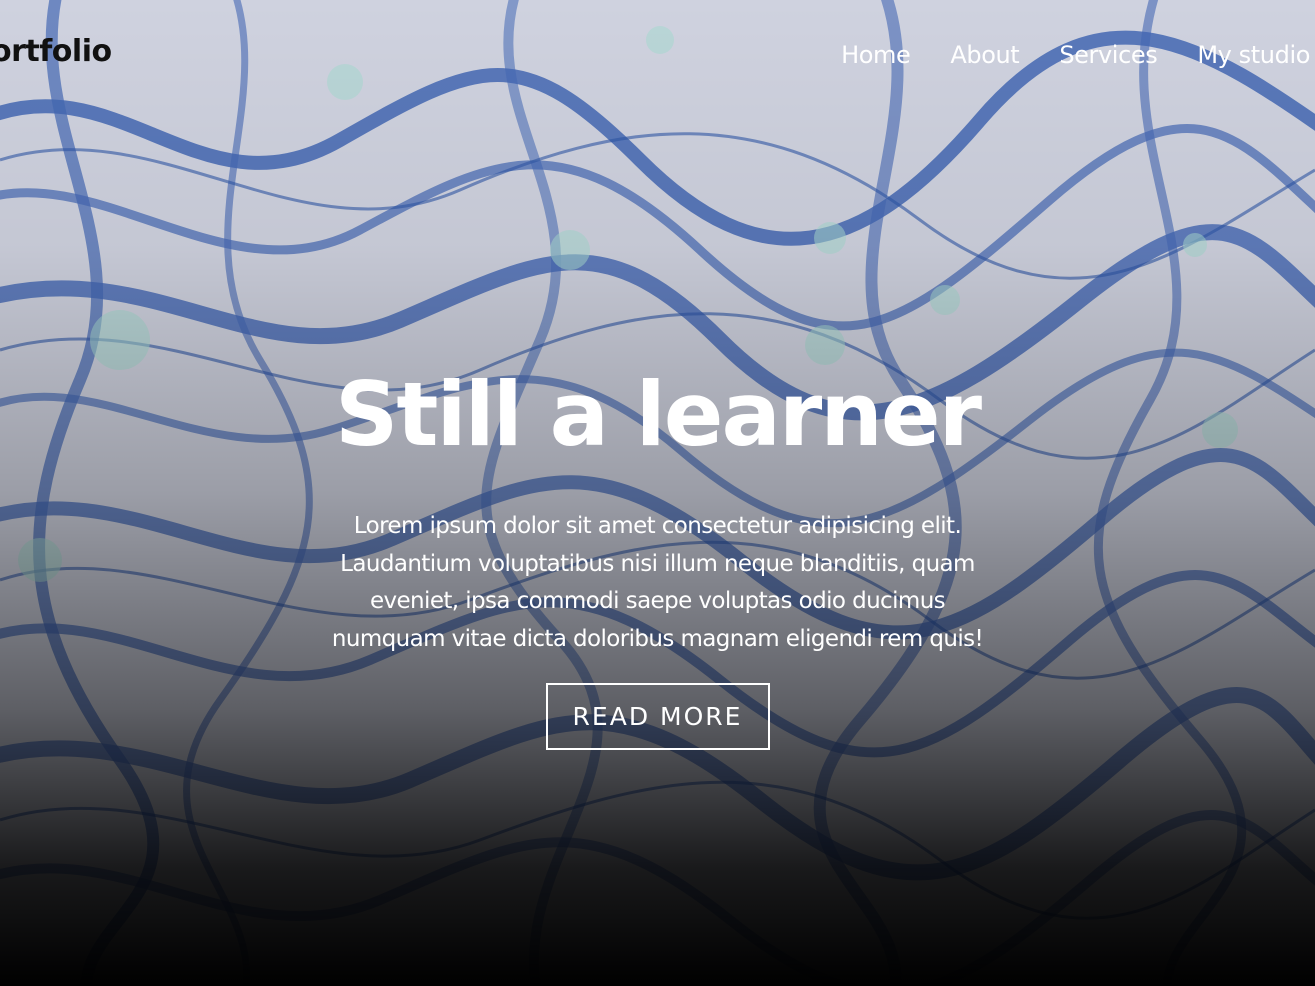  I want to click on nav-link-services: Services, so click(1108, 55).